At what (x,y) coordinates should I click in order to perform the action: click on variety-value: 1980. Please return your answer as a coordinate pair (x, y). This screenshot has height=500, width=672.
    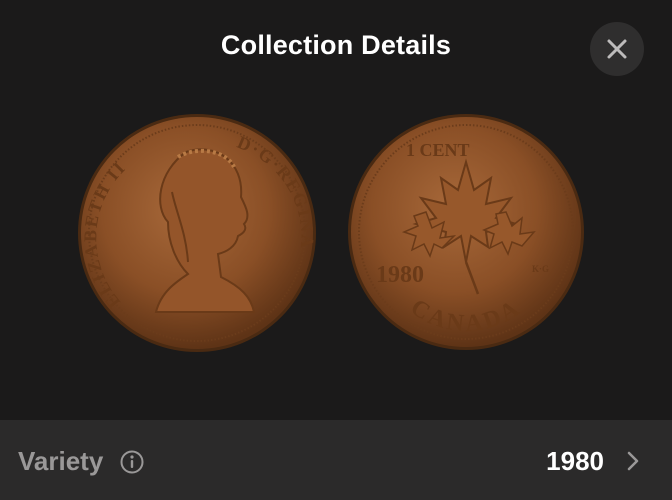
    Looking at the image, I should click on (575, 461).